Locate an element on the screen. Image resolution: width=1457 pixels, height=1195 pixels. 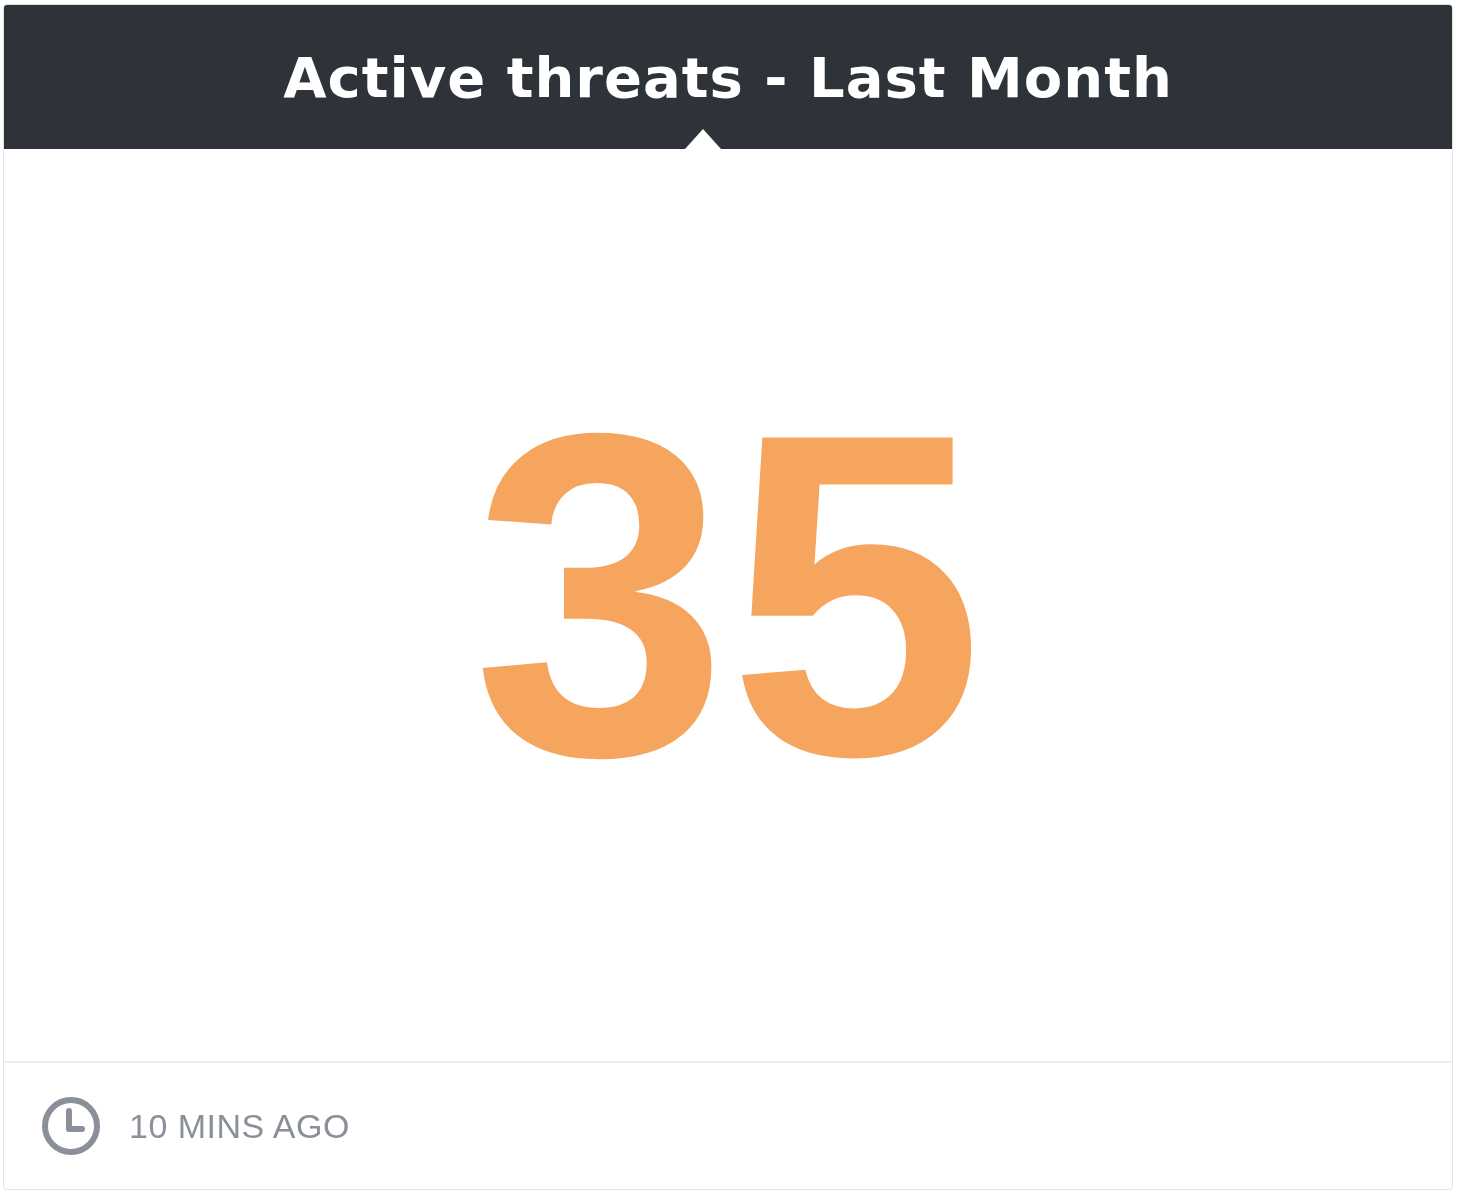
last-updated: 10 MINS AGO is located at coordinates (239, 1126).